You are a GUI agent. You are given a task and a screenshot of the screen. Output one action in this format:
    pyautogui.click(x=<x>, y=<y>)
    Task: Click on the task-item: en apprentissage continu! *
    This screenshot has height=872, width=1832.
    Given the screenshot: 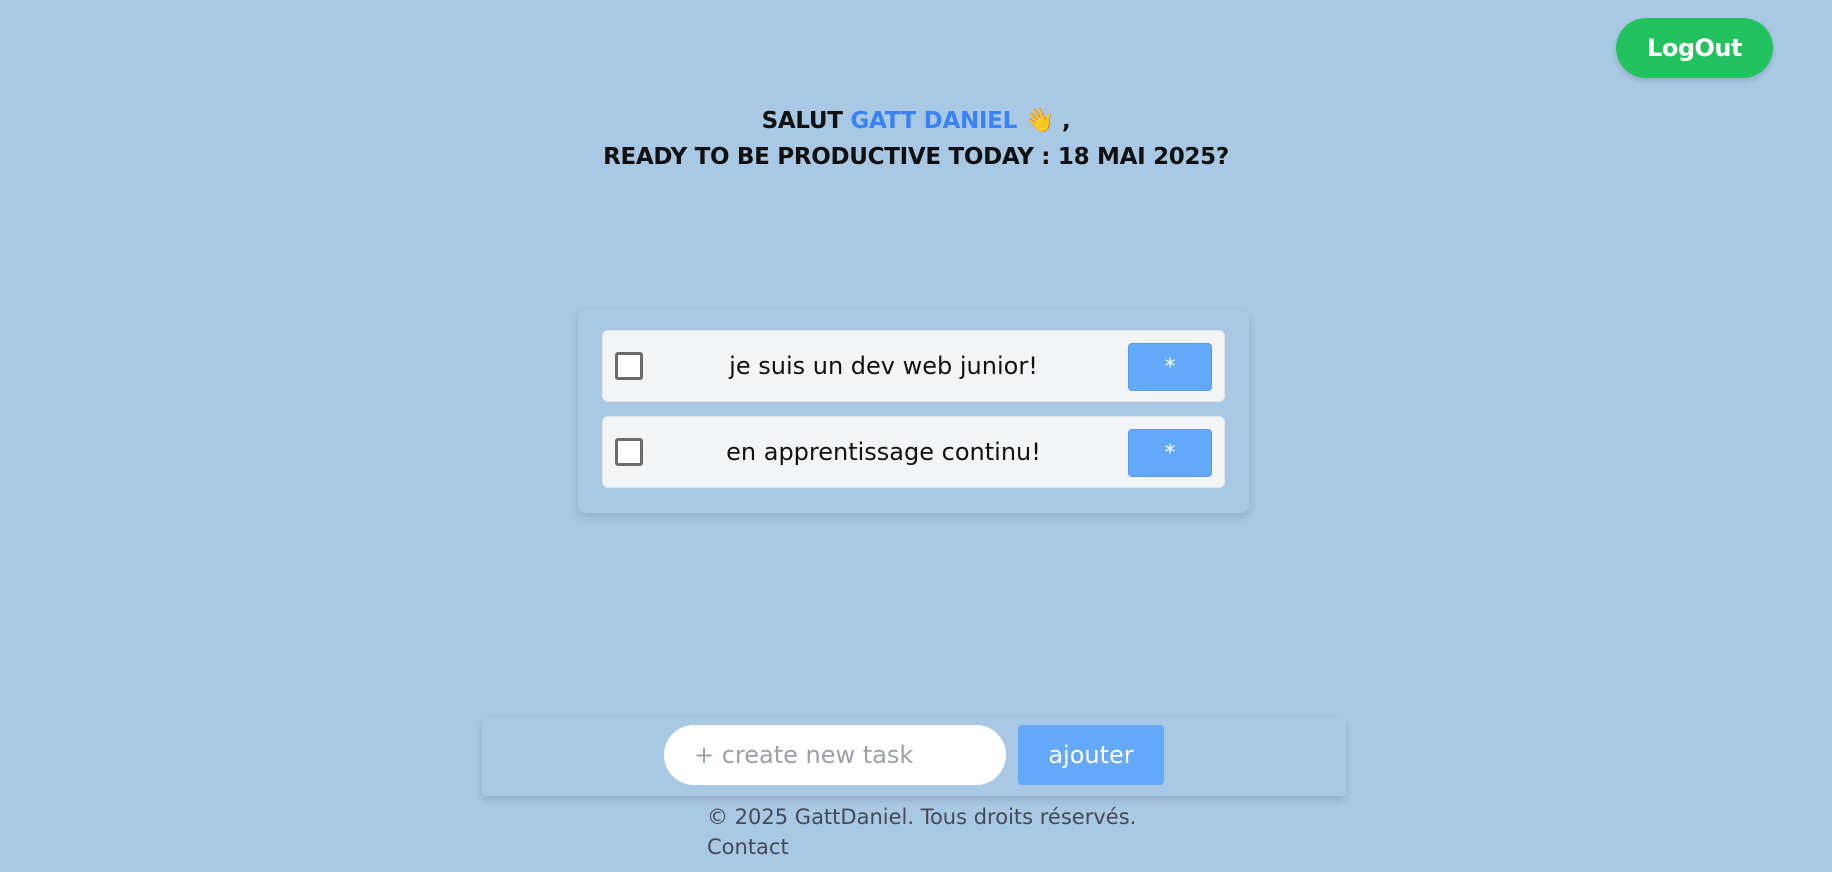 What is the action you would take?
    pyautogui.click(x=913, y=452)
    